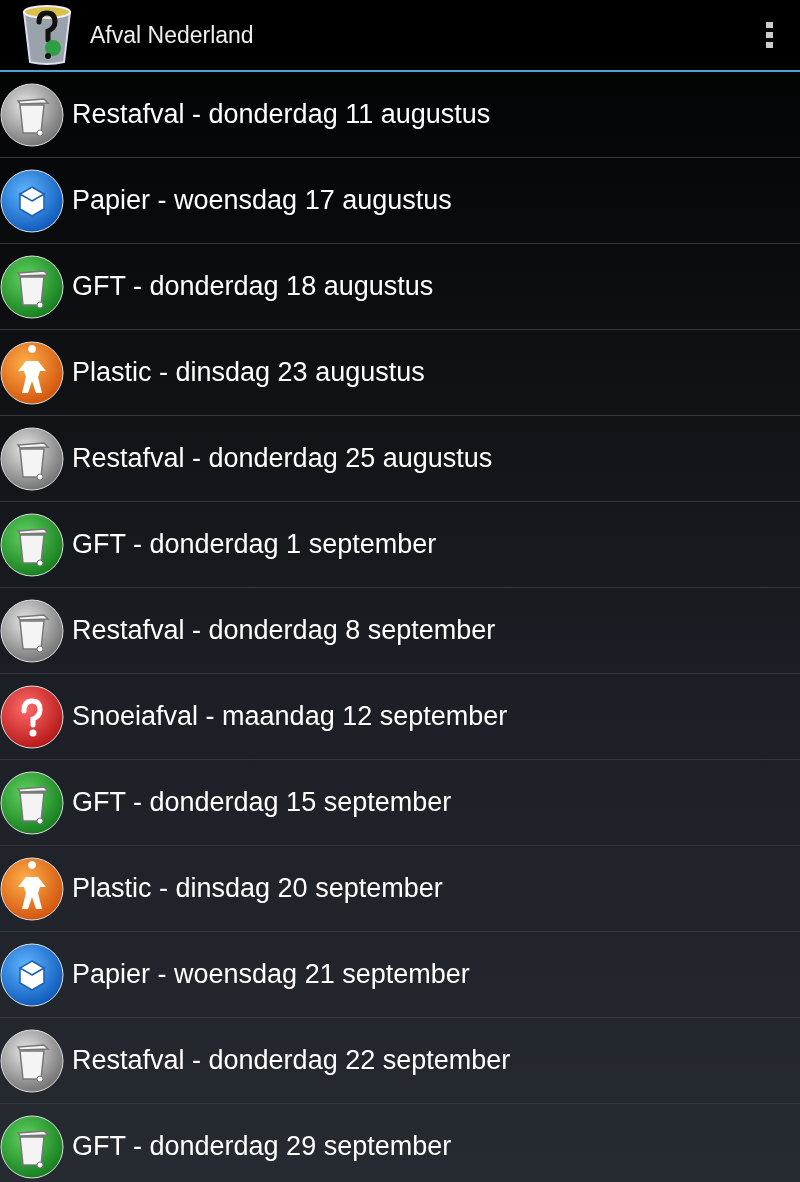 This screenshot has width=800, height=1182. I want to click on pickup-text: Restafval - donderdag 11 augustus, so click(281, 115).